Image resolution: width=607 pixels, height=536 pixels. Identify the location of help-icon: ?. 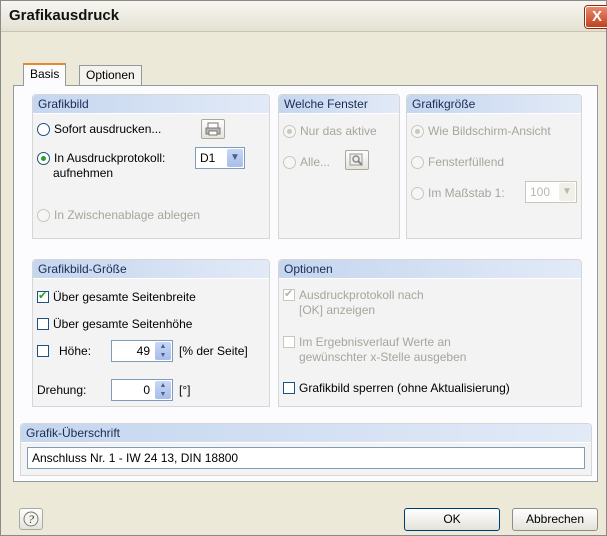
(31, 519).